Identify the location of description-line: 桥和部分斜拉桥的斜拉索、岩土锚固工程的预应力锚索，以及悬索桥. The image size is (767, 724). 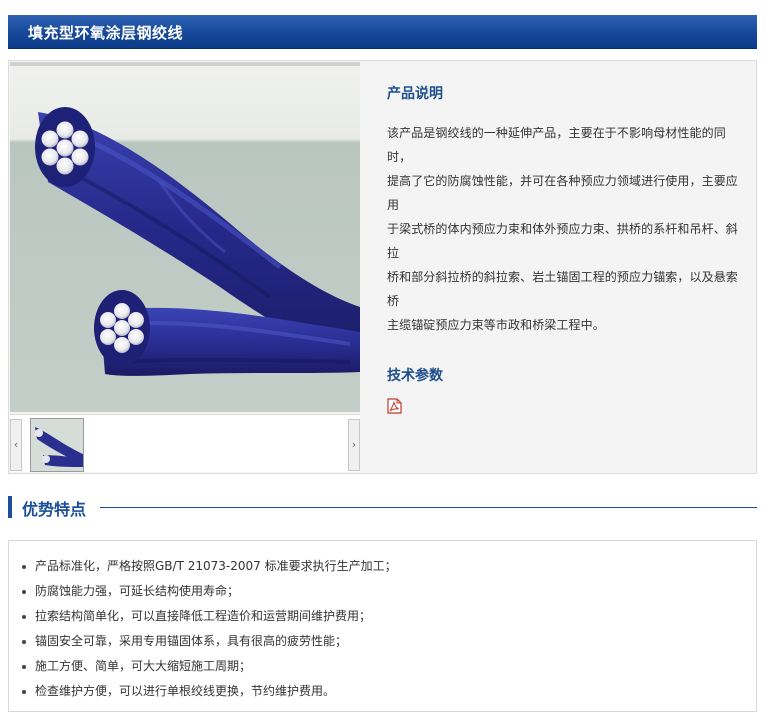
(562, 289).